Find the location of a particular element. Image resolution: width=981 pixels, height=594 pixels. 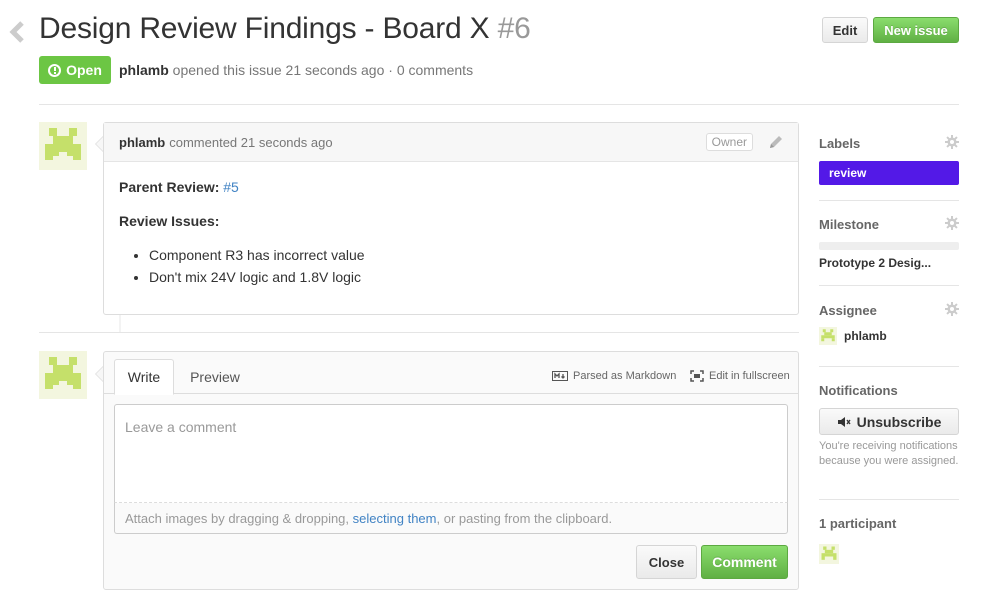

markdown-note: Parsed as Markdown is located at coordinates (625, 376).